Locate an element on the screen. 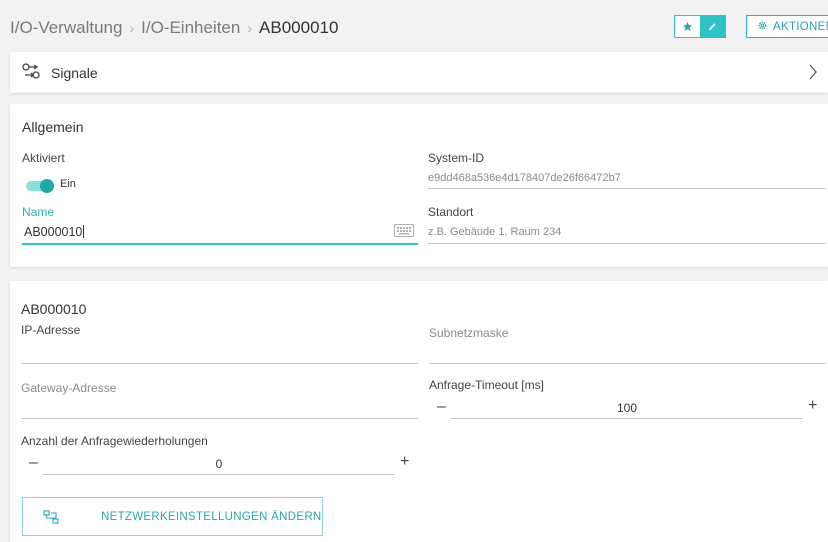  retries-decrement-button: – is located at coordinates (33, 463).